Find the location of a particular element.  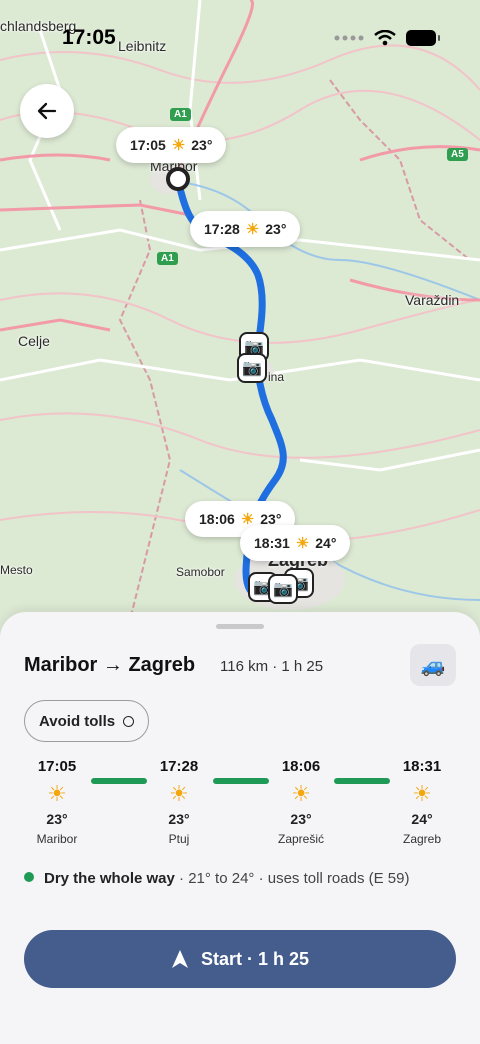

status-dot-icon is located at coordinates (29, 877).